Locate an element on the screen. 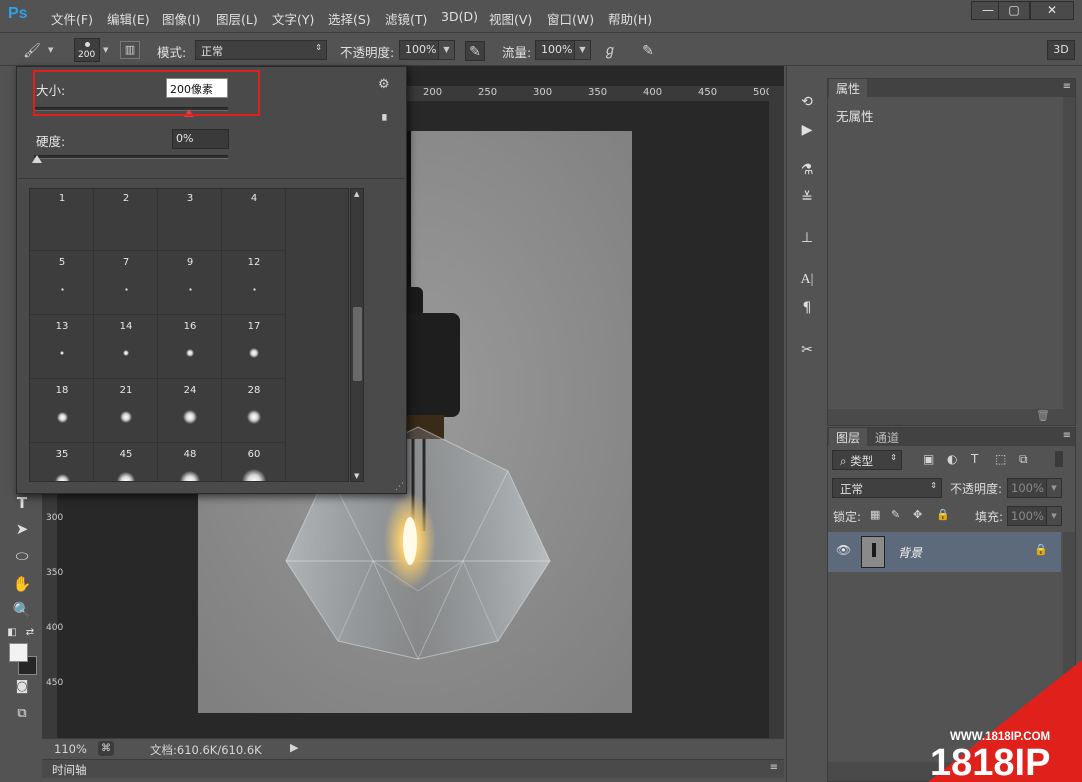 The image size is (1082, 782). menu-file: 文件(F) is located at coordinates (72, 18).